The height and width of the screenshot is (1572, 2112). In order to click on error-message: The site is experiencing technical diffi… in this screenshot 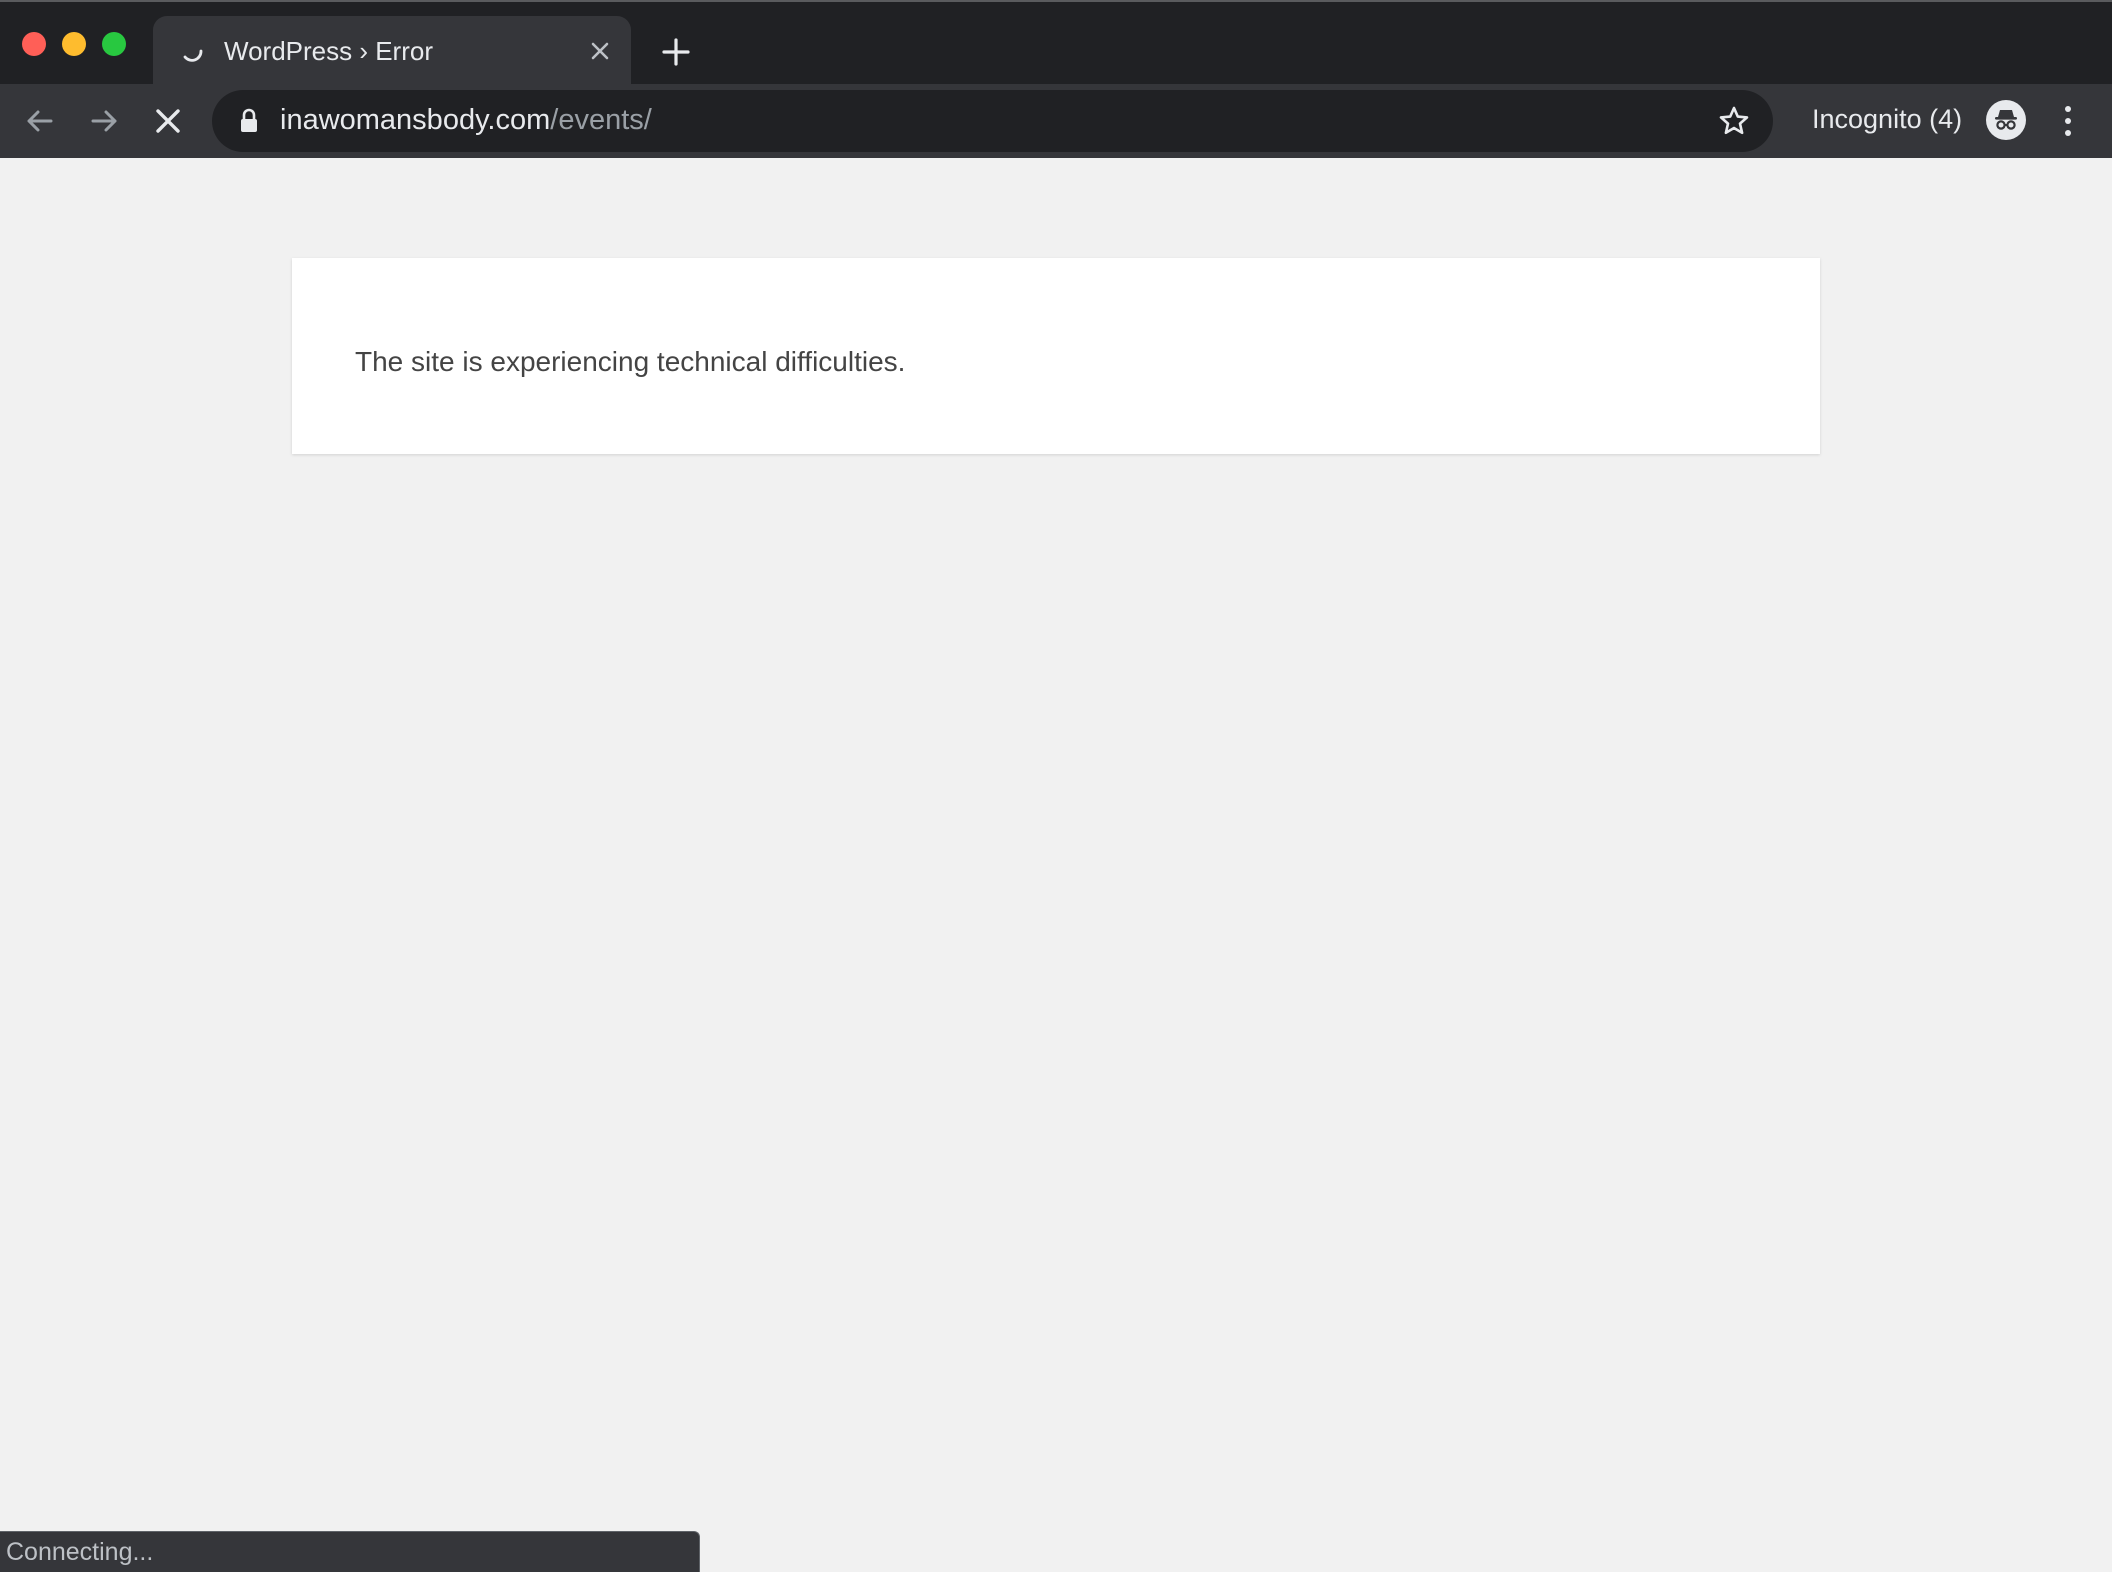, I will do `click(630, 361)`.